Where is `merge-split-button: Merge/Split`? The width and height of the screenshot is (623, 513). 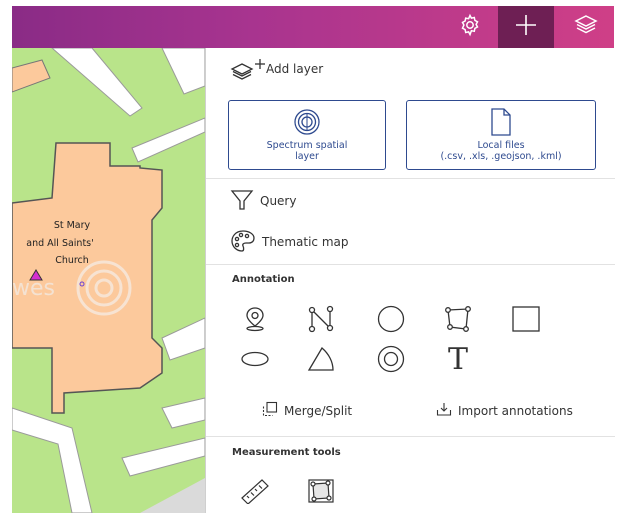 merge-split-button: Merge/Split is located at coordinates (307, 410).